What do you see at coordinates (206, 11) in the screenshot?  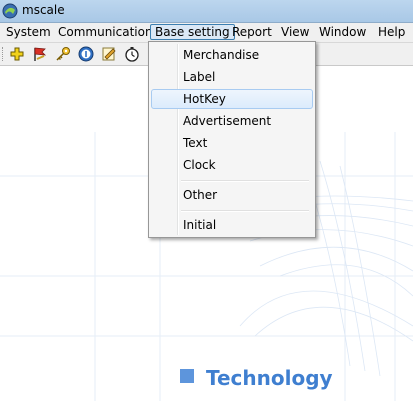 I see `title-bar: mscale` at bounding box center [206, 11].